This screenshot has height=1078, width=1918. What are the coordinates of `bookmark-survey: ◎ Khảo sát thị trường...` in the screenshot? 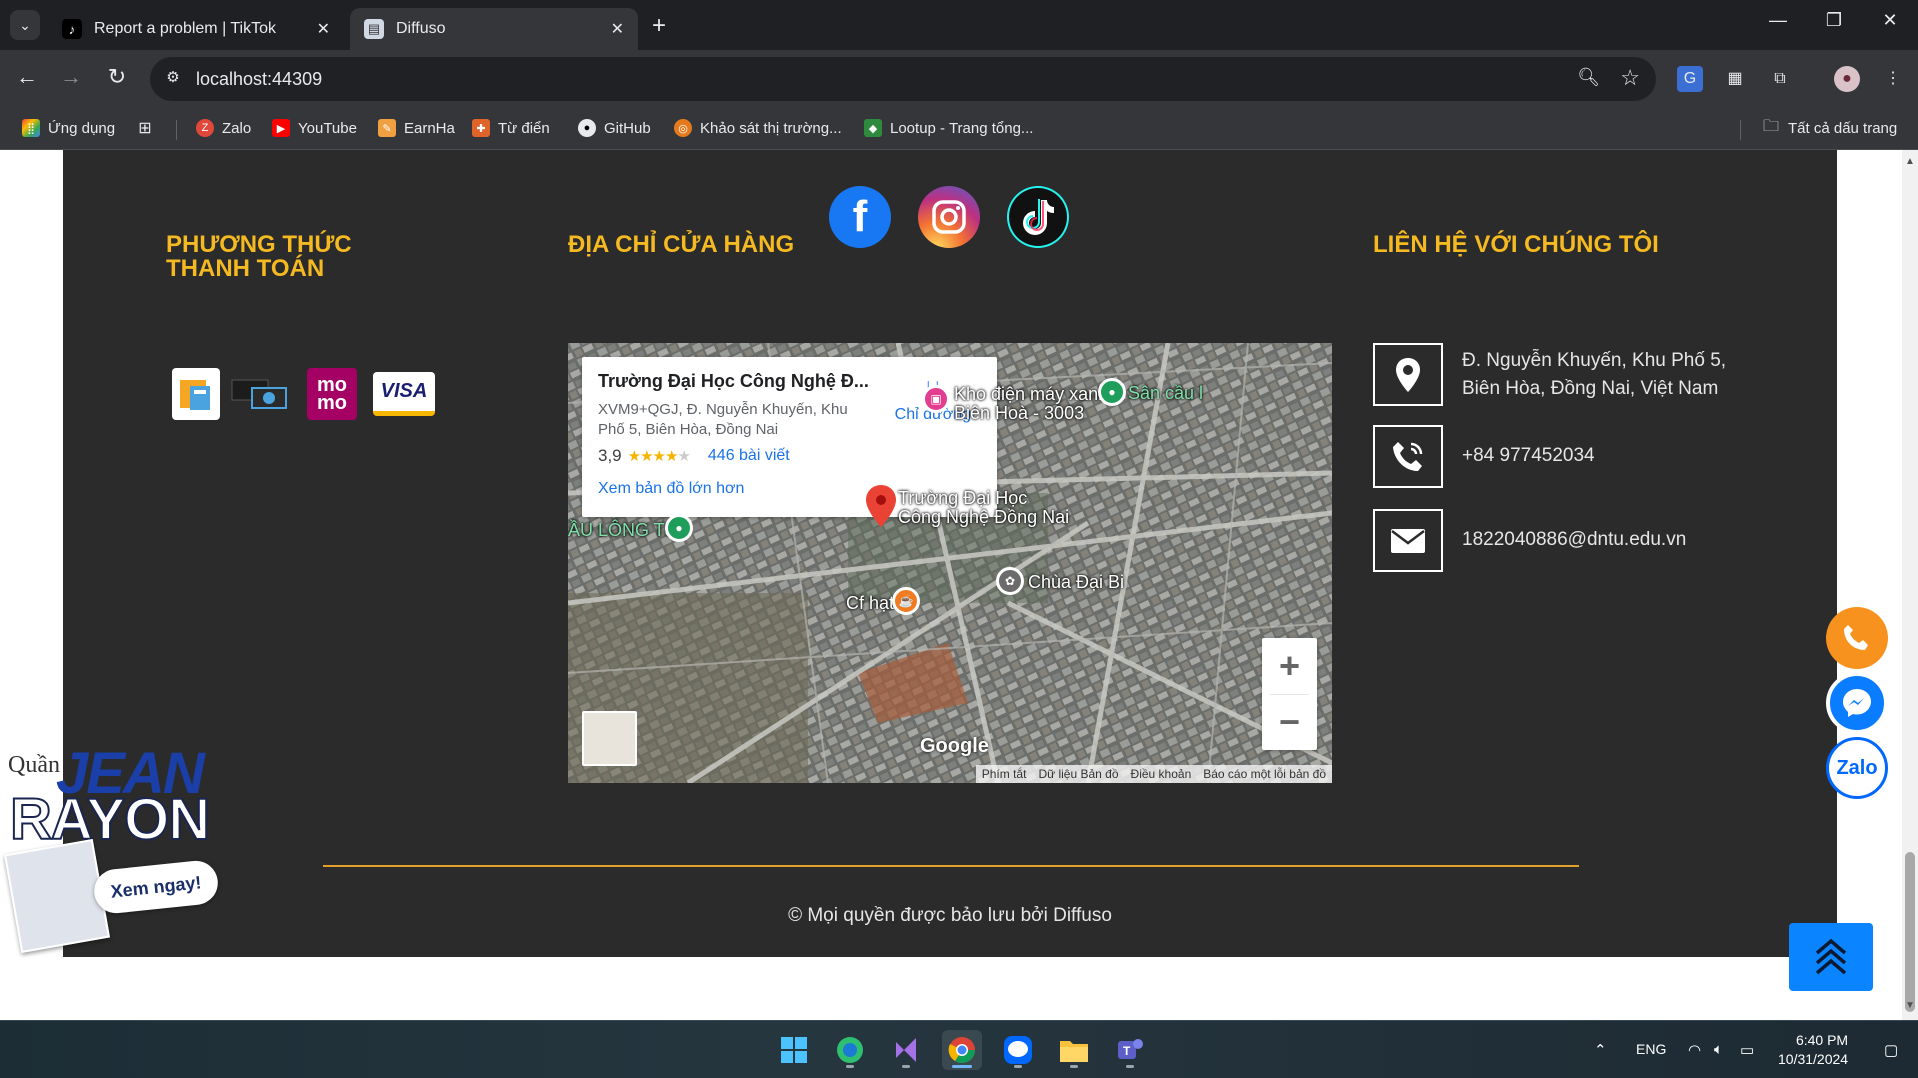 It's located at (758, 128).